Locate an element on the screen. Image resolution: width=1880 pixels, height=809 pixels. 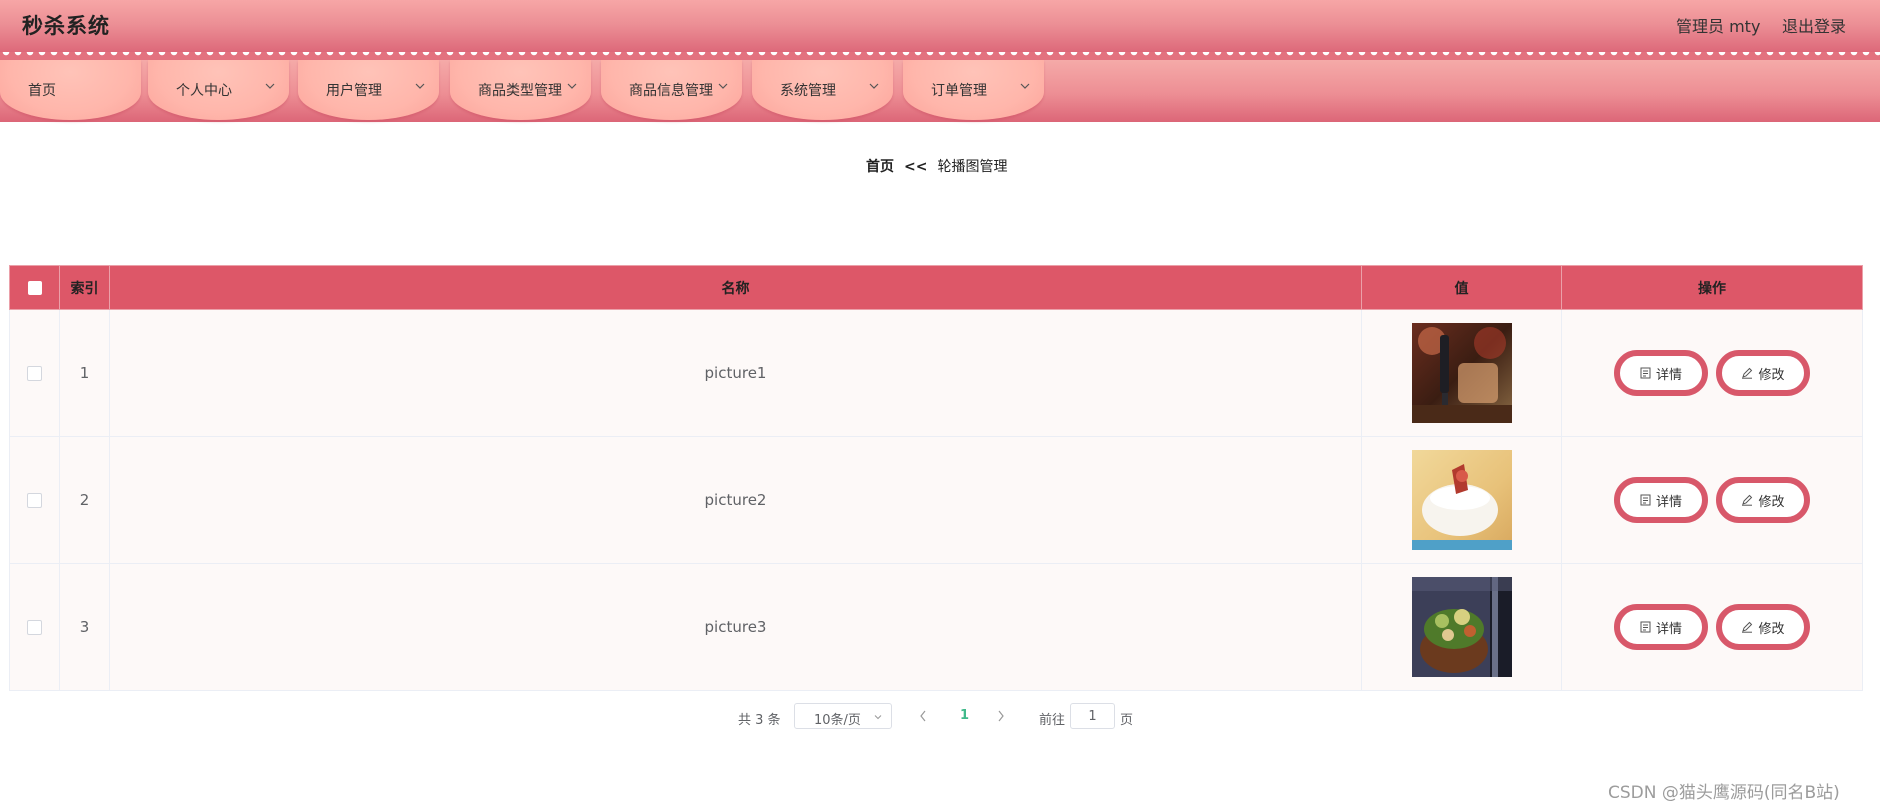
select-all-checkbox is located at coordinates (34, 287).